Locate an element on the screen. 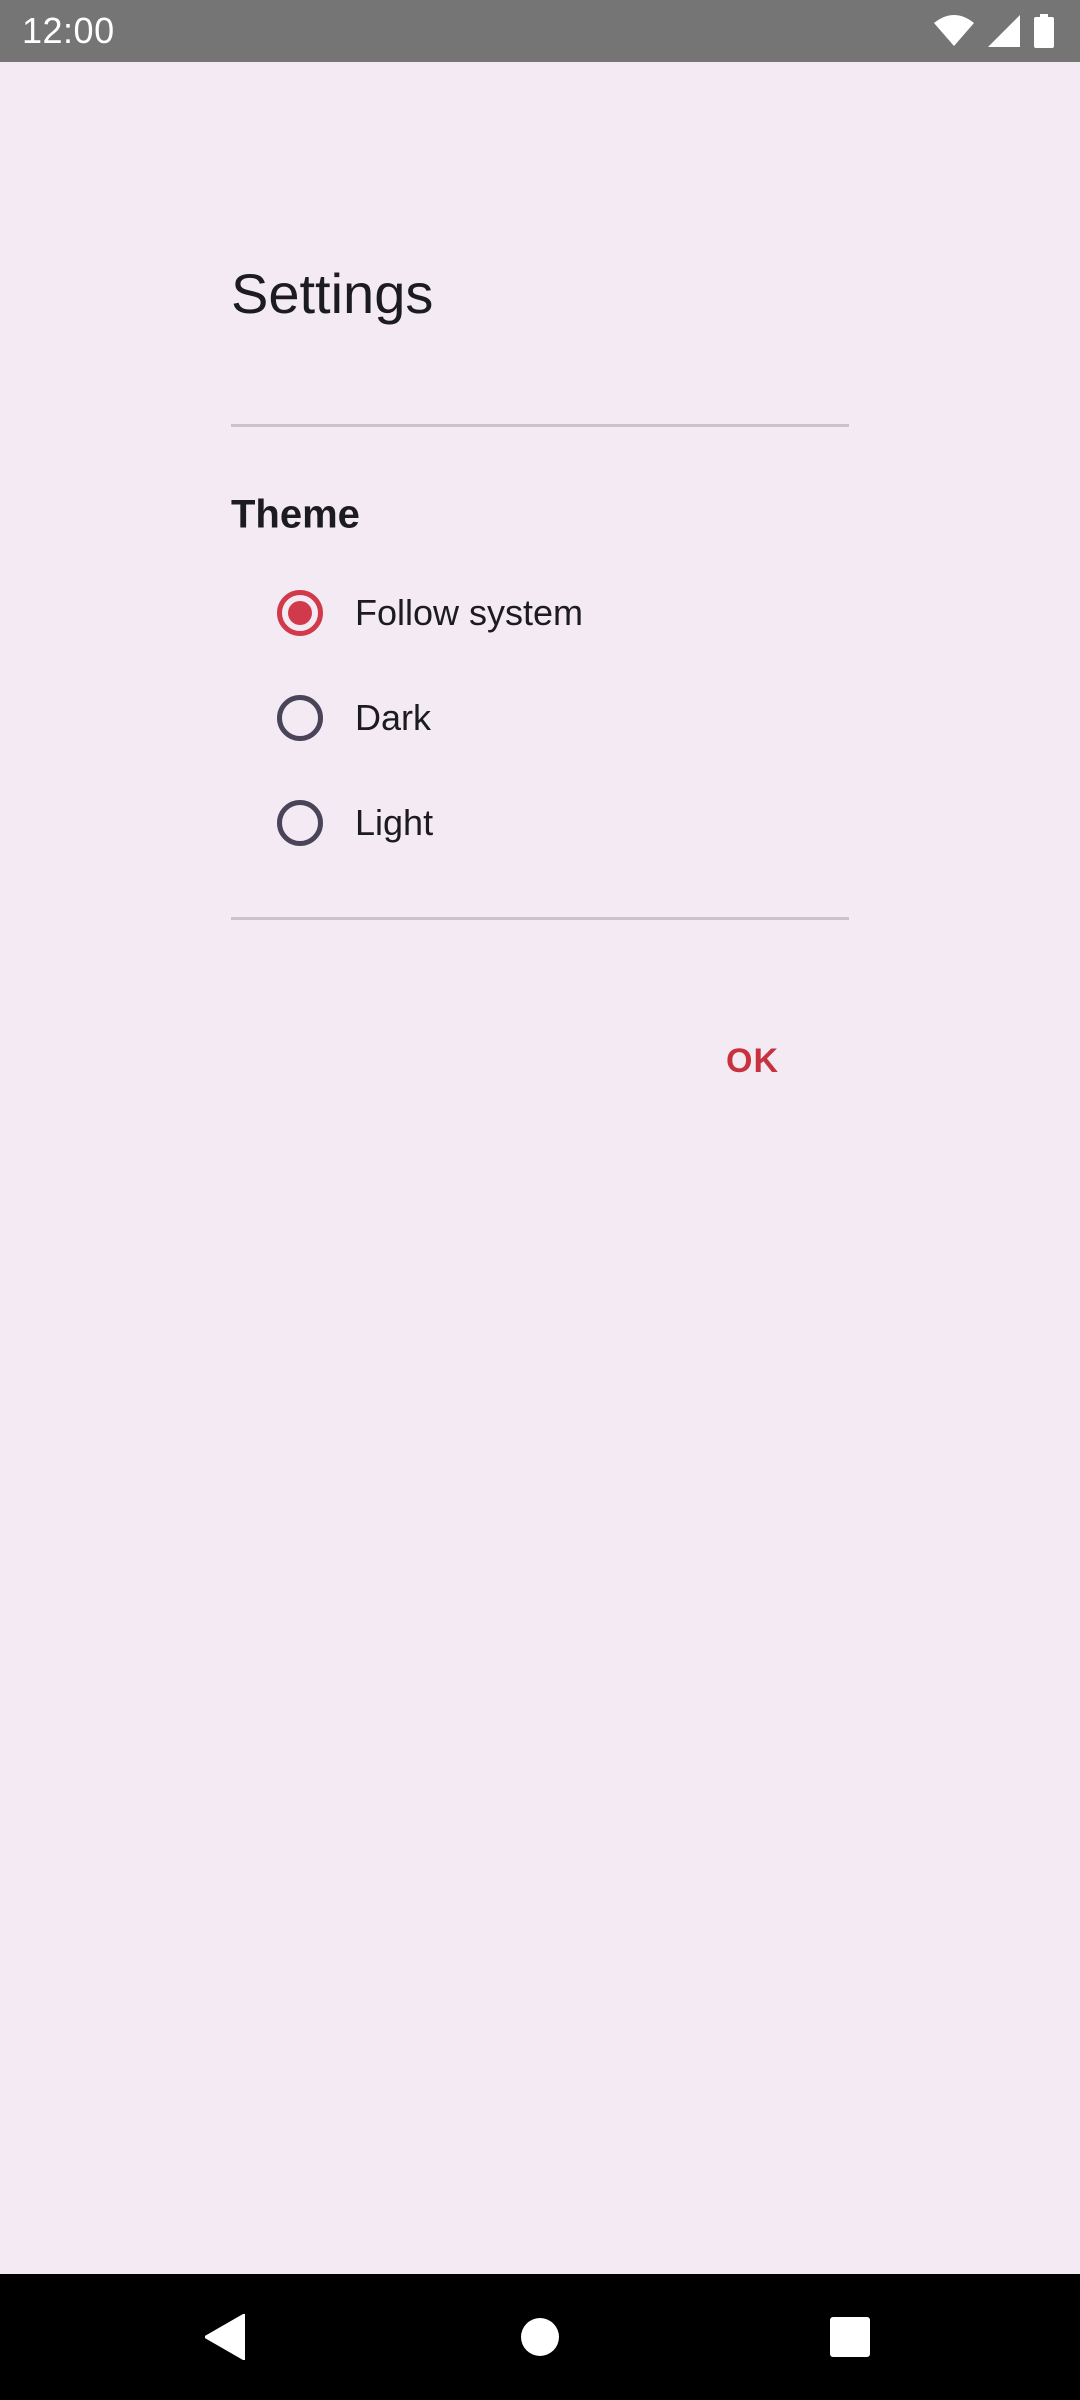 This screenshot has height=2400, width=1080. cellular-signal-icon is located at coordinates (1004, 31).